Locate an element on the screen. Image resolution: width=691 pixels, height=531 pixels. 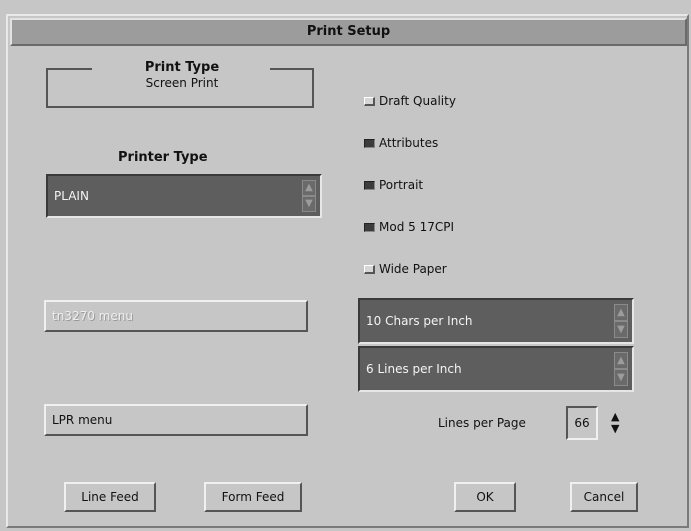
lpr-menu-label: LPR menu is located at coordinates (82, 420).